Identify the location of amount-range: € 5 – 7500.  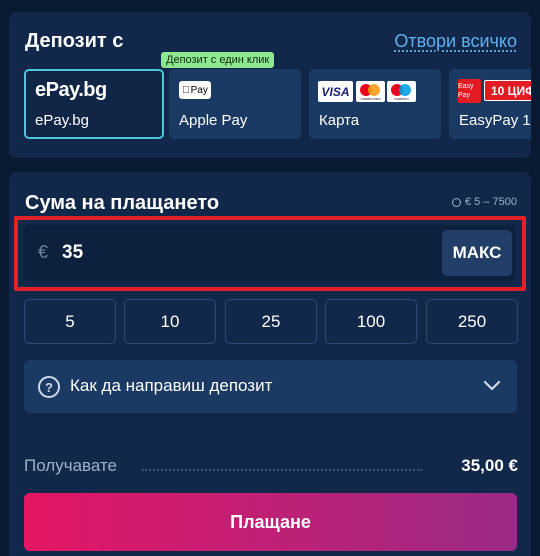
(484, 202).